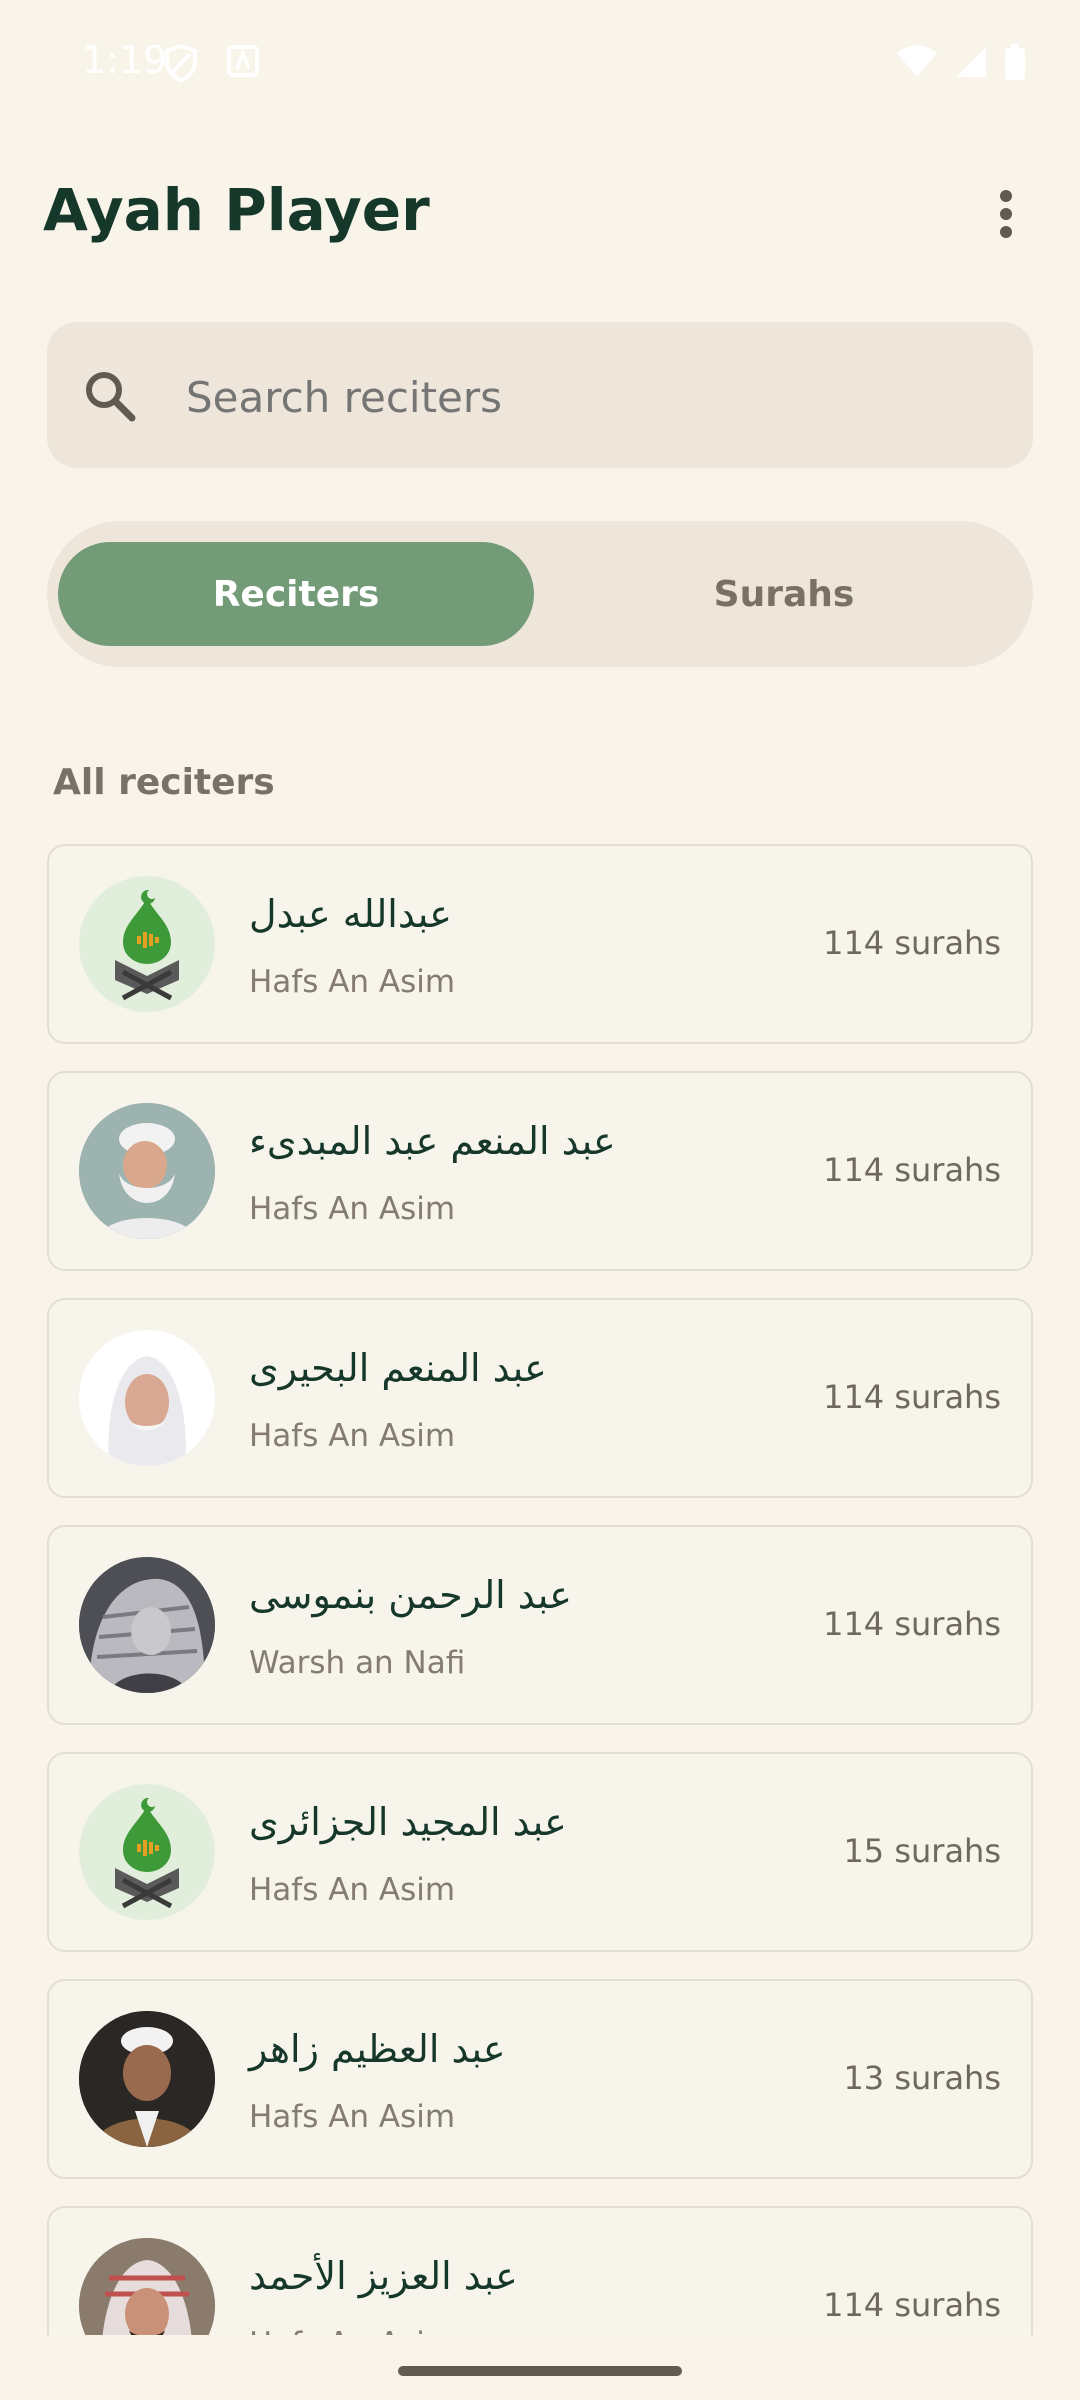 Image resolution: width=1080 pixels, height=2400 pixels. I want to click on status-bar: 1:19, so click(540, 65).